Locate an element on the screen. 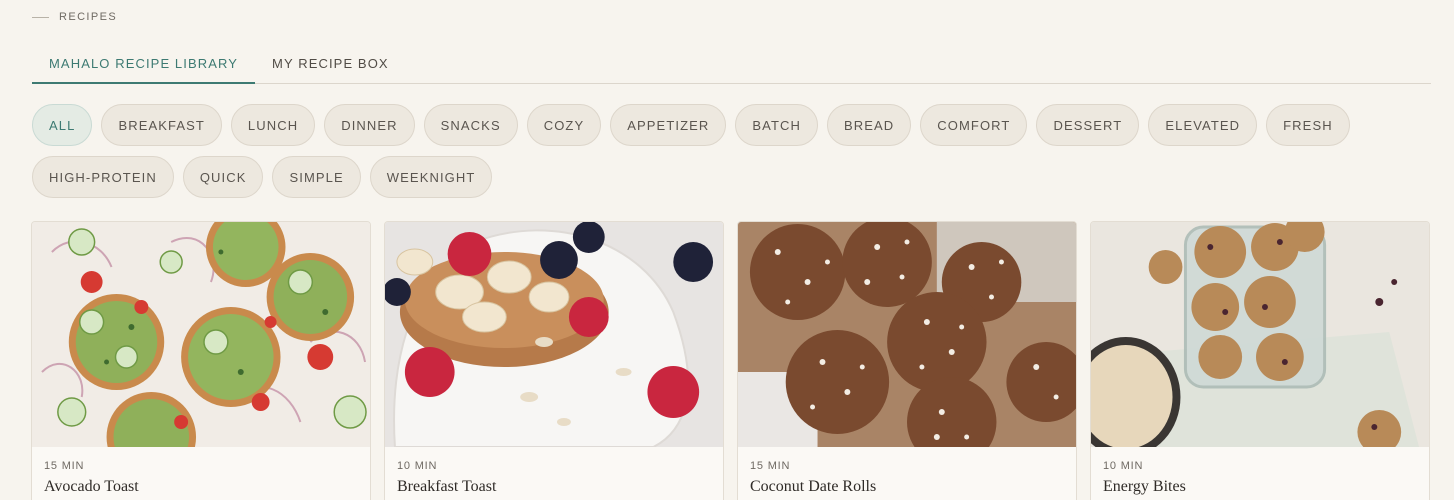 This screenshot has width=1454, height=500. recipe-title: Energy Bites is located at coordinates (1144, 486).